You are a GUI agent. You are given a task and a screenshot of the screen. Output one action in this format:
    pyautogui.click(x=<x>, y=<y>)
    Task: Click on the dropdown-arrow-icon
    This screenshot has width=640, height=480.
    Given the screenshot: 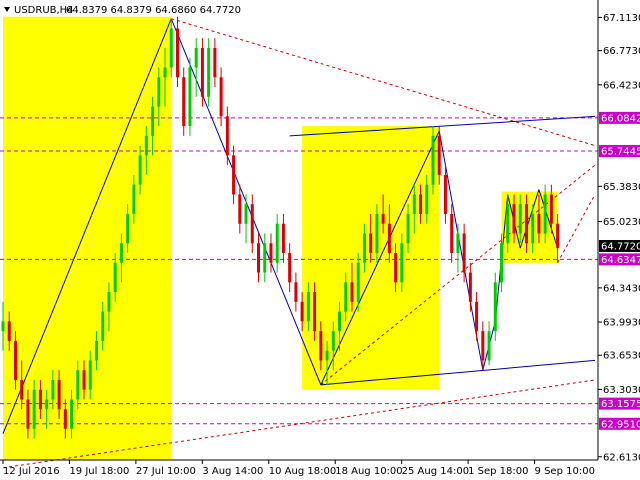 What is the action you would take?
    pyautogui.click(x=7, y=9)
    